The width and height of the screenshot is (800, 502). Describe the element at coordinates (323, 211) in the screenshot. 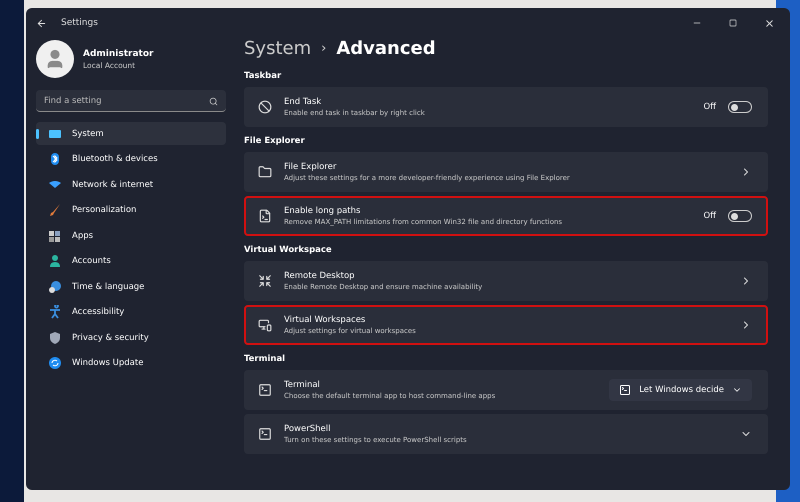

I see `setting-title: Enable long paths` at that location.